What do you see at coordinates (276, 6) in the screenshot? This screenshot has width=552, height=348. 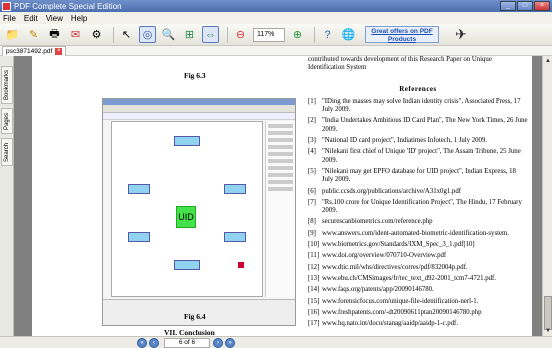 I see `title-bar: PDF Complete Special Edition _ □ ×` at bounding box center [276, 6].